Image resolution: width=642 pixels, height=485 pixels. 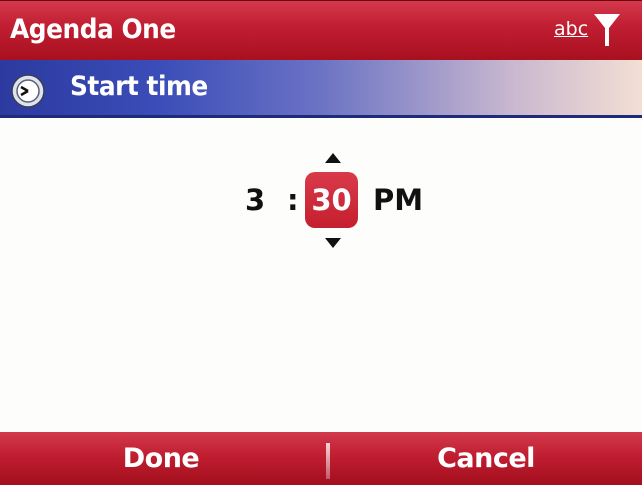 I want to click on app-title: Agenda One, so click(x=93, y=29).